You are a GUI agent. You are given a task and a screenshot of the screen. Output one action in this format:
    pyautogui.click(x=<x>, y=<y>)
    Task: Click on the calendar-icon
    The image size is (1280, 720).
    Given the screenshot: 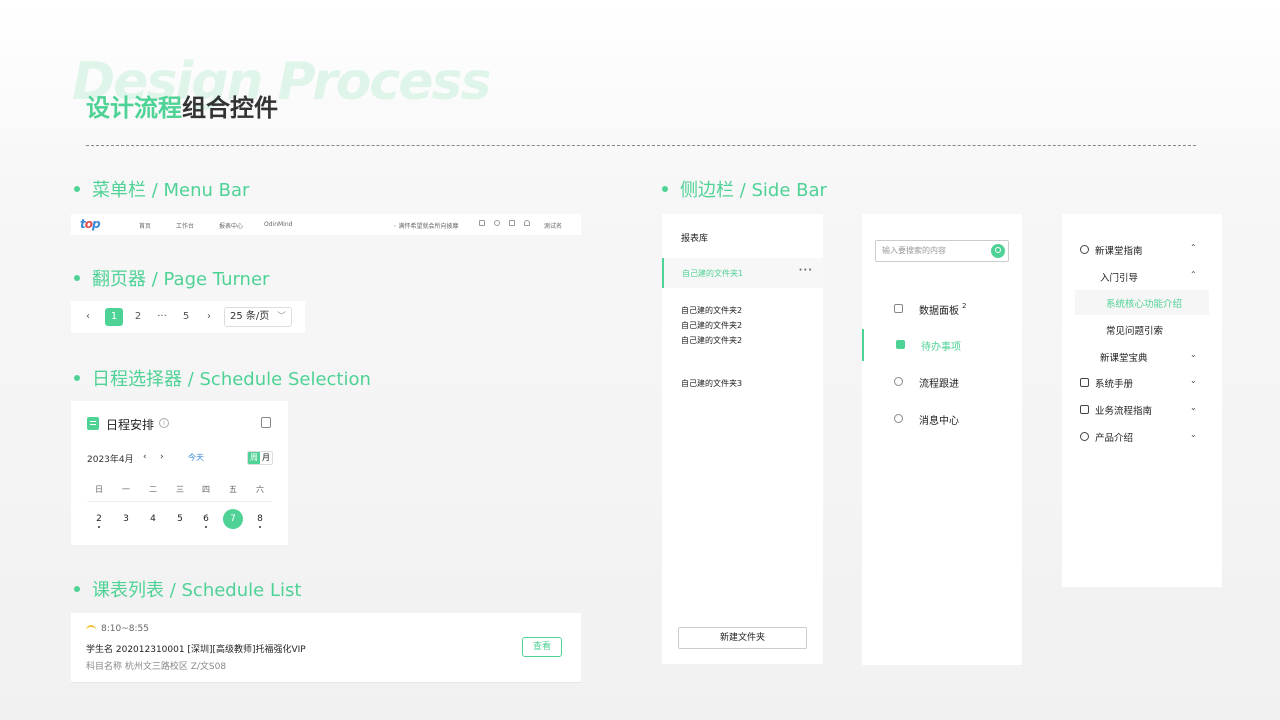 What is the action you would take?
    pyautogui.click(x=93, y=423)
    